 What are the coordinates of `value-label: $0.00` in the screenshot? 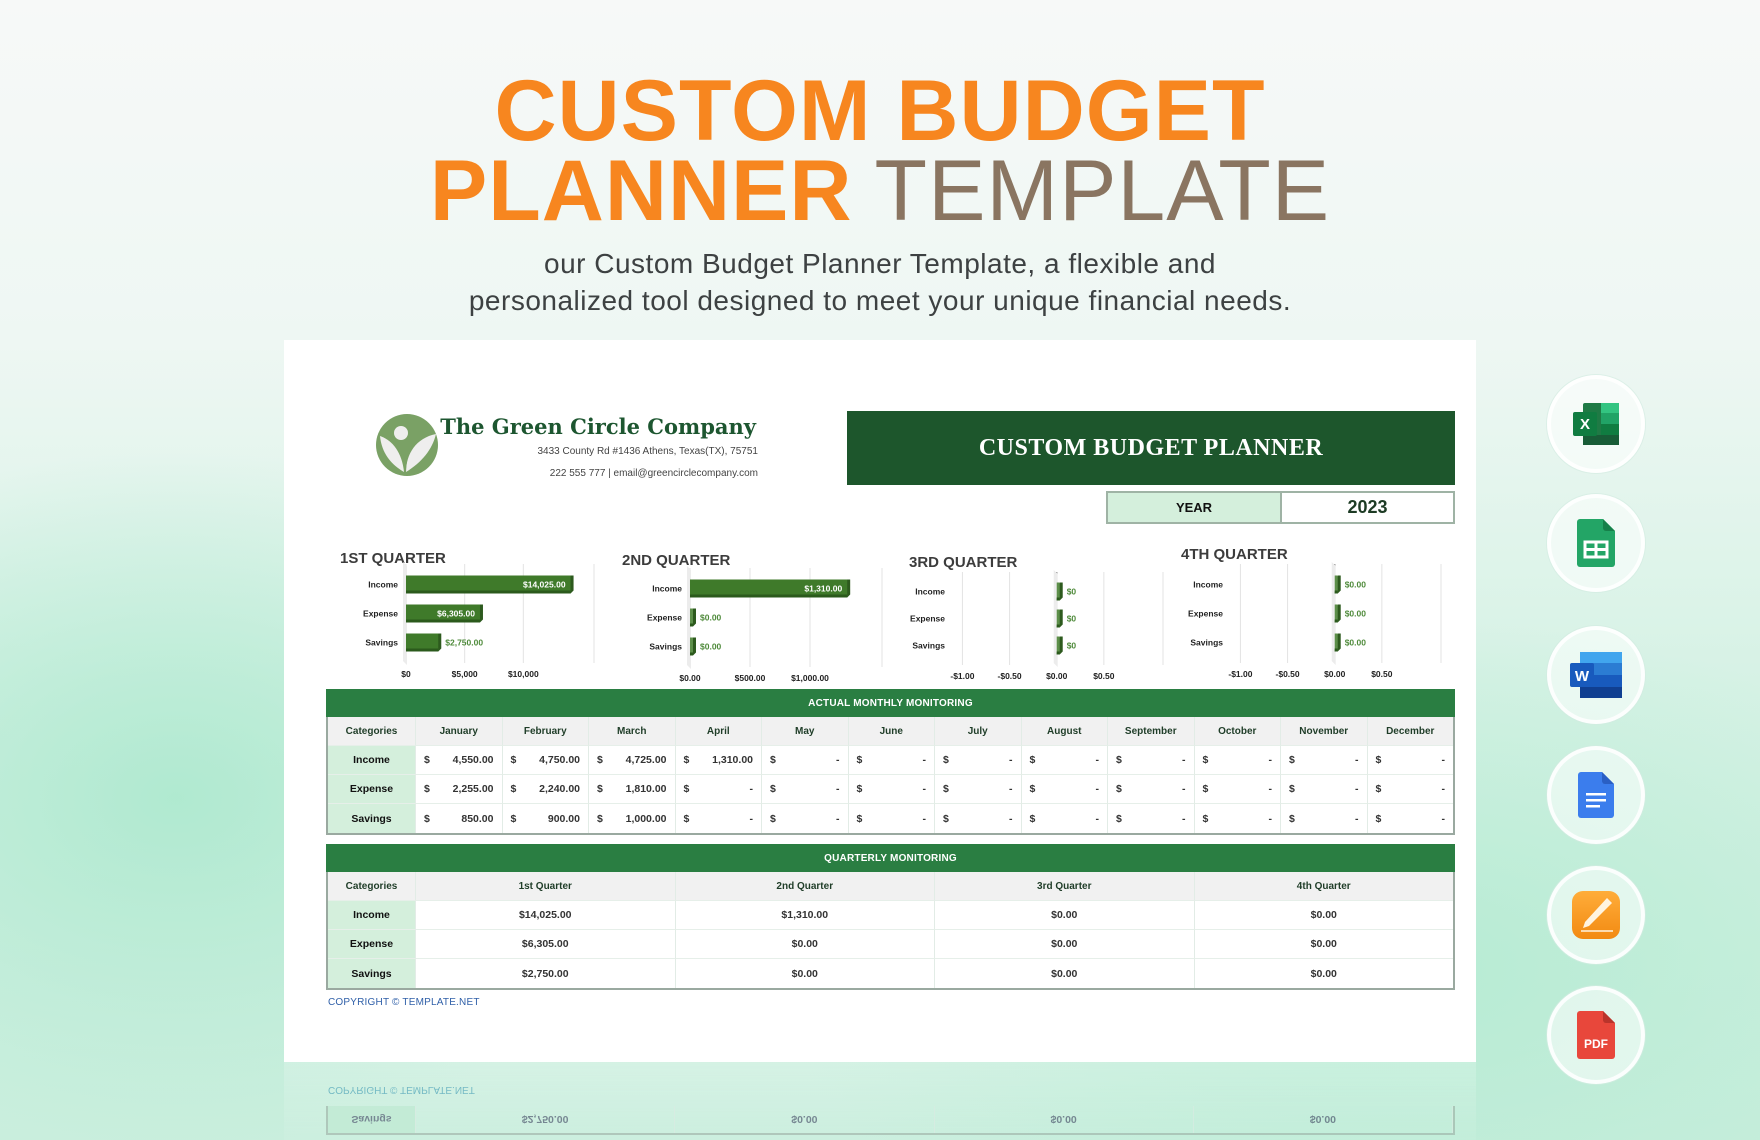 It's located at (711, 618).